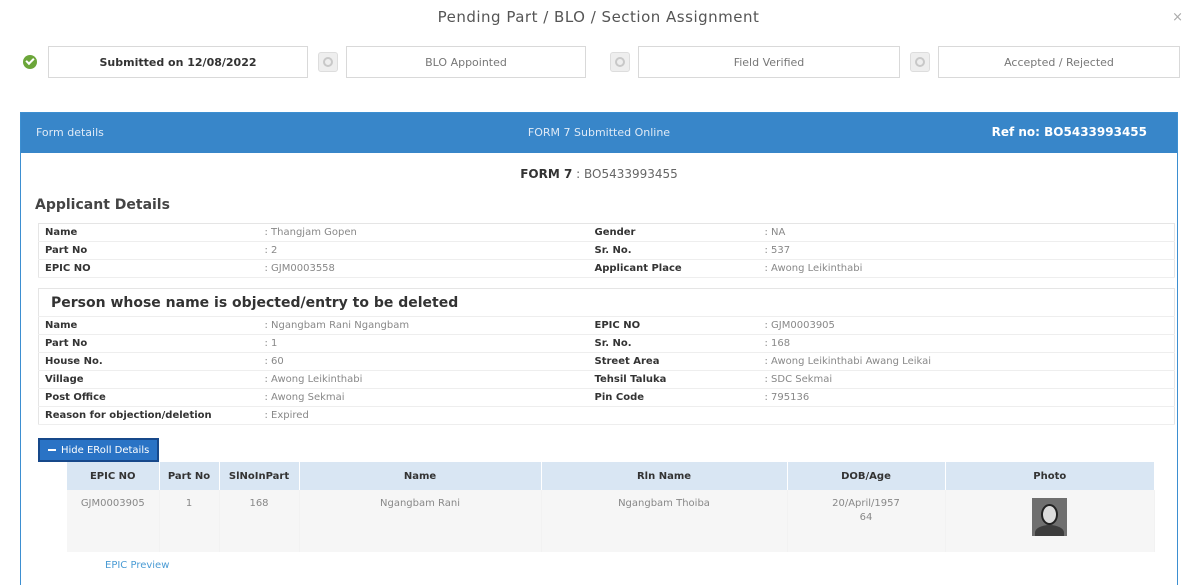 Image resolution: width=1197 pixels, height=585 pixels. What do you see at coordinates (664, 521) in the screenshot?
I see `cell-rln: Ngangbam Thoiba` at bounding box center [664, 521].